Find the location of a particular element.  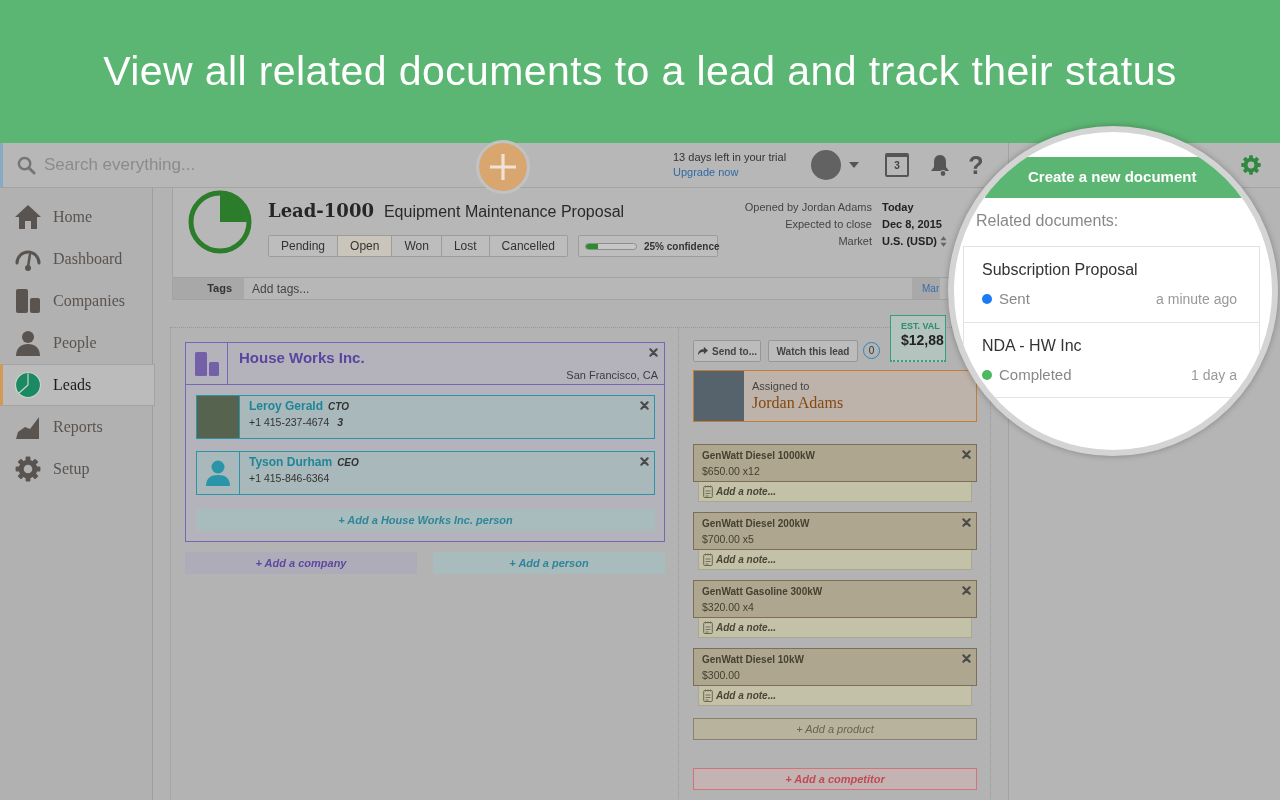

status-tab: Won is located at coordinates (417, 246).